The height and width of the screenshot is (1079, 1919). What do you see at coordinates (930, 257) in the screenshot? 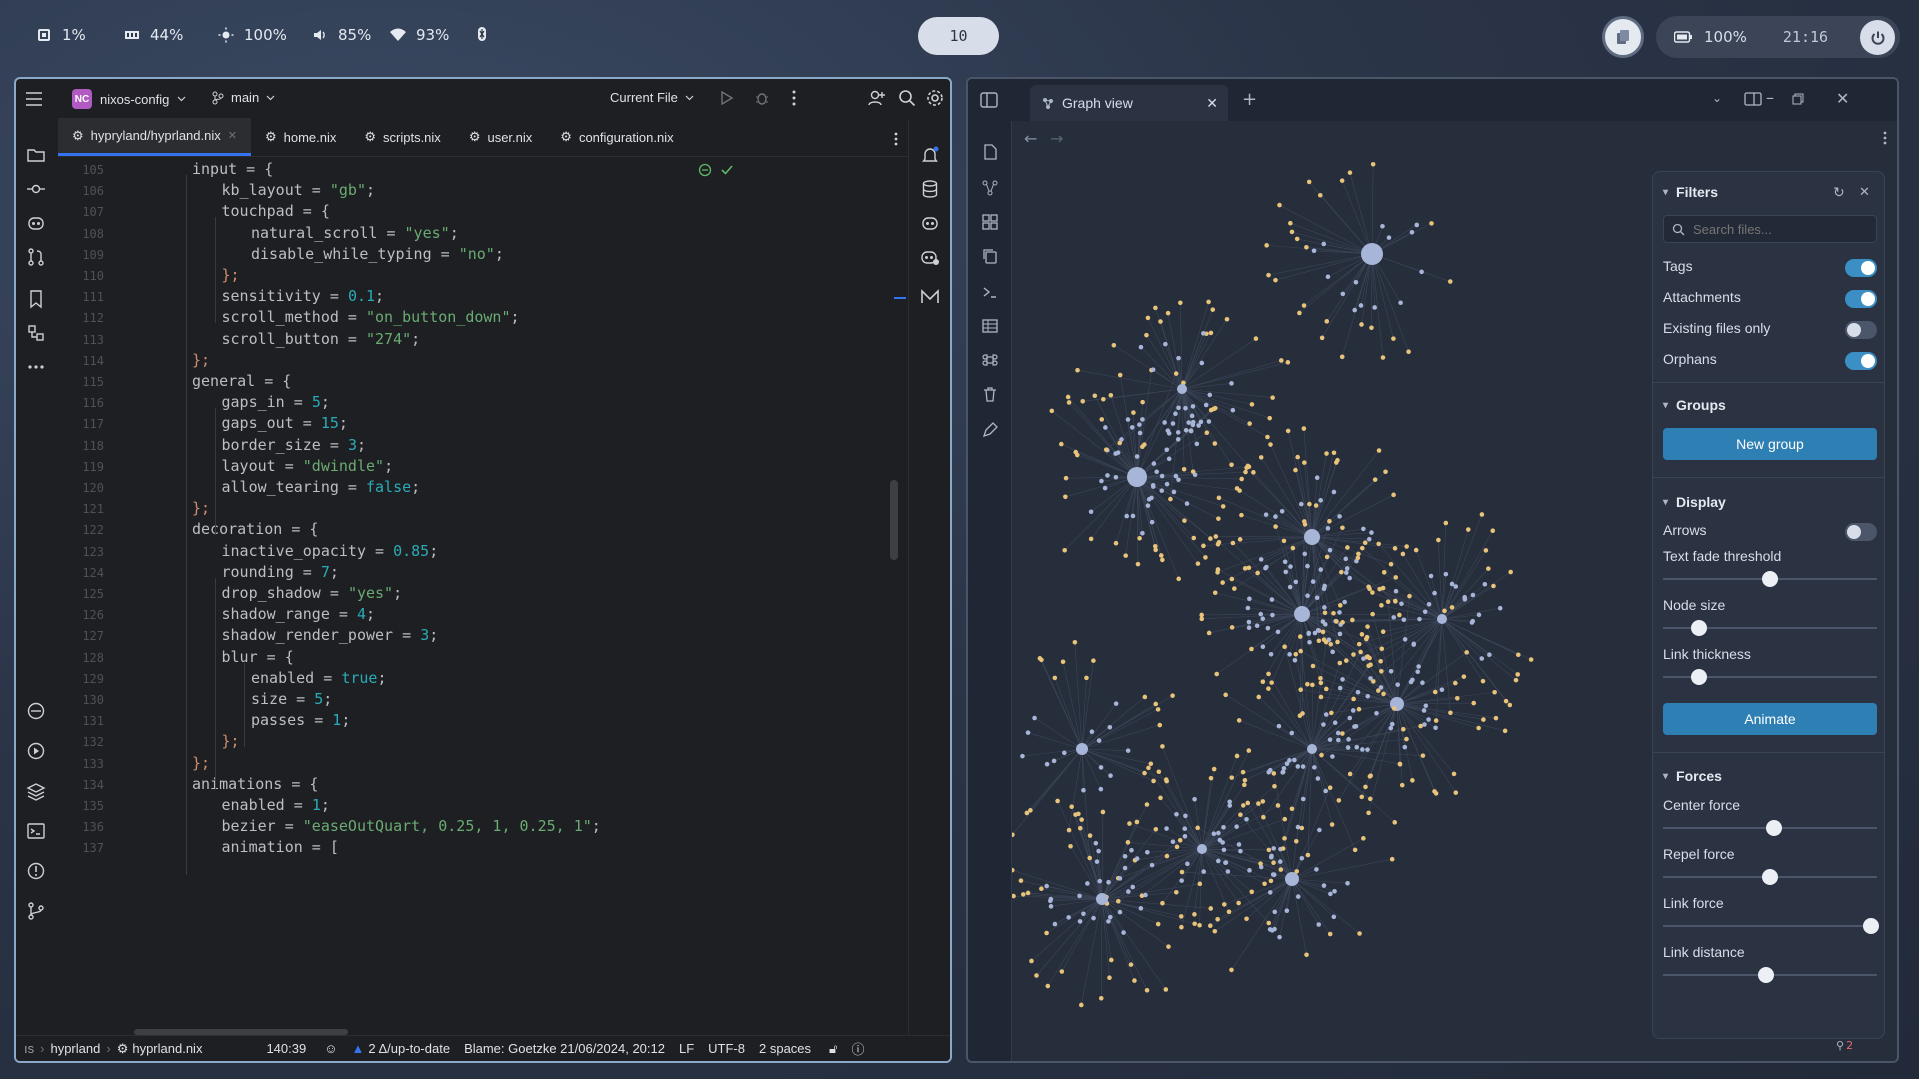
I see `ai-assistant-icon` at bounding box center [930, 257].